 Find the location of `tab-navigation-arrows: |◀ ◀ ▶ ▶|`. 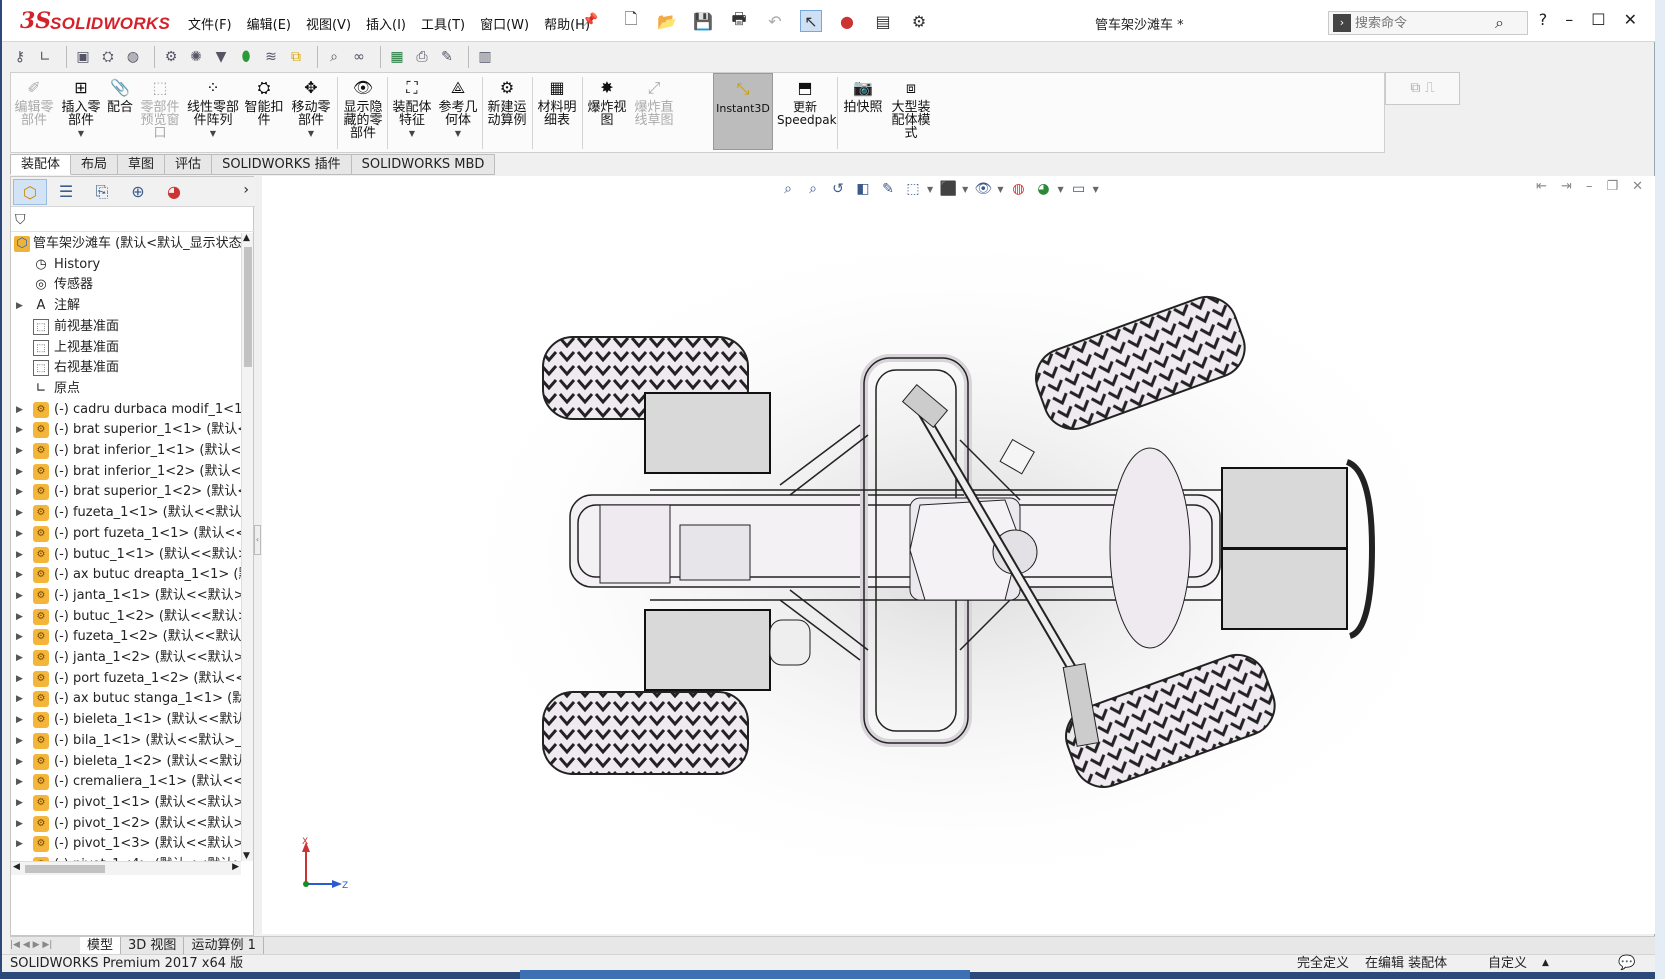

tab-navigation-arrows: |◀ ◀ ▶ ▶| is located at coordinates (45, 945).